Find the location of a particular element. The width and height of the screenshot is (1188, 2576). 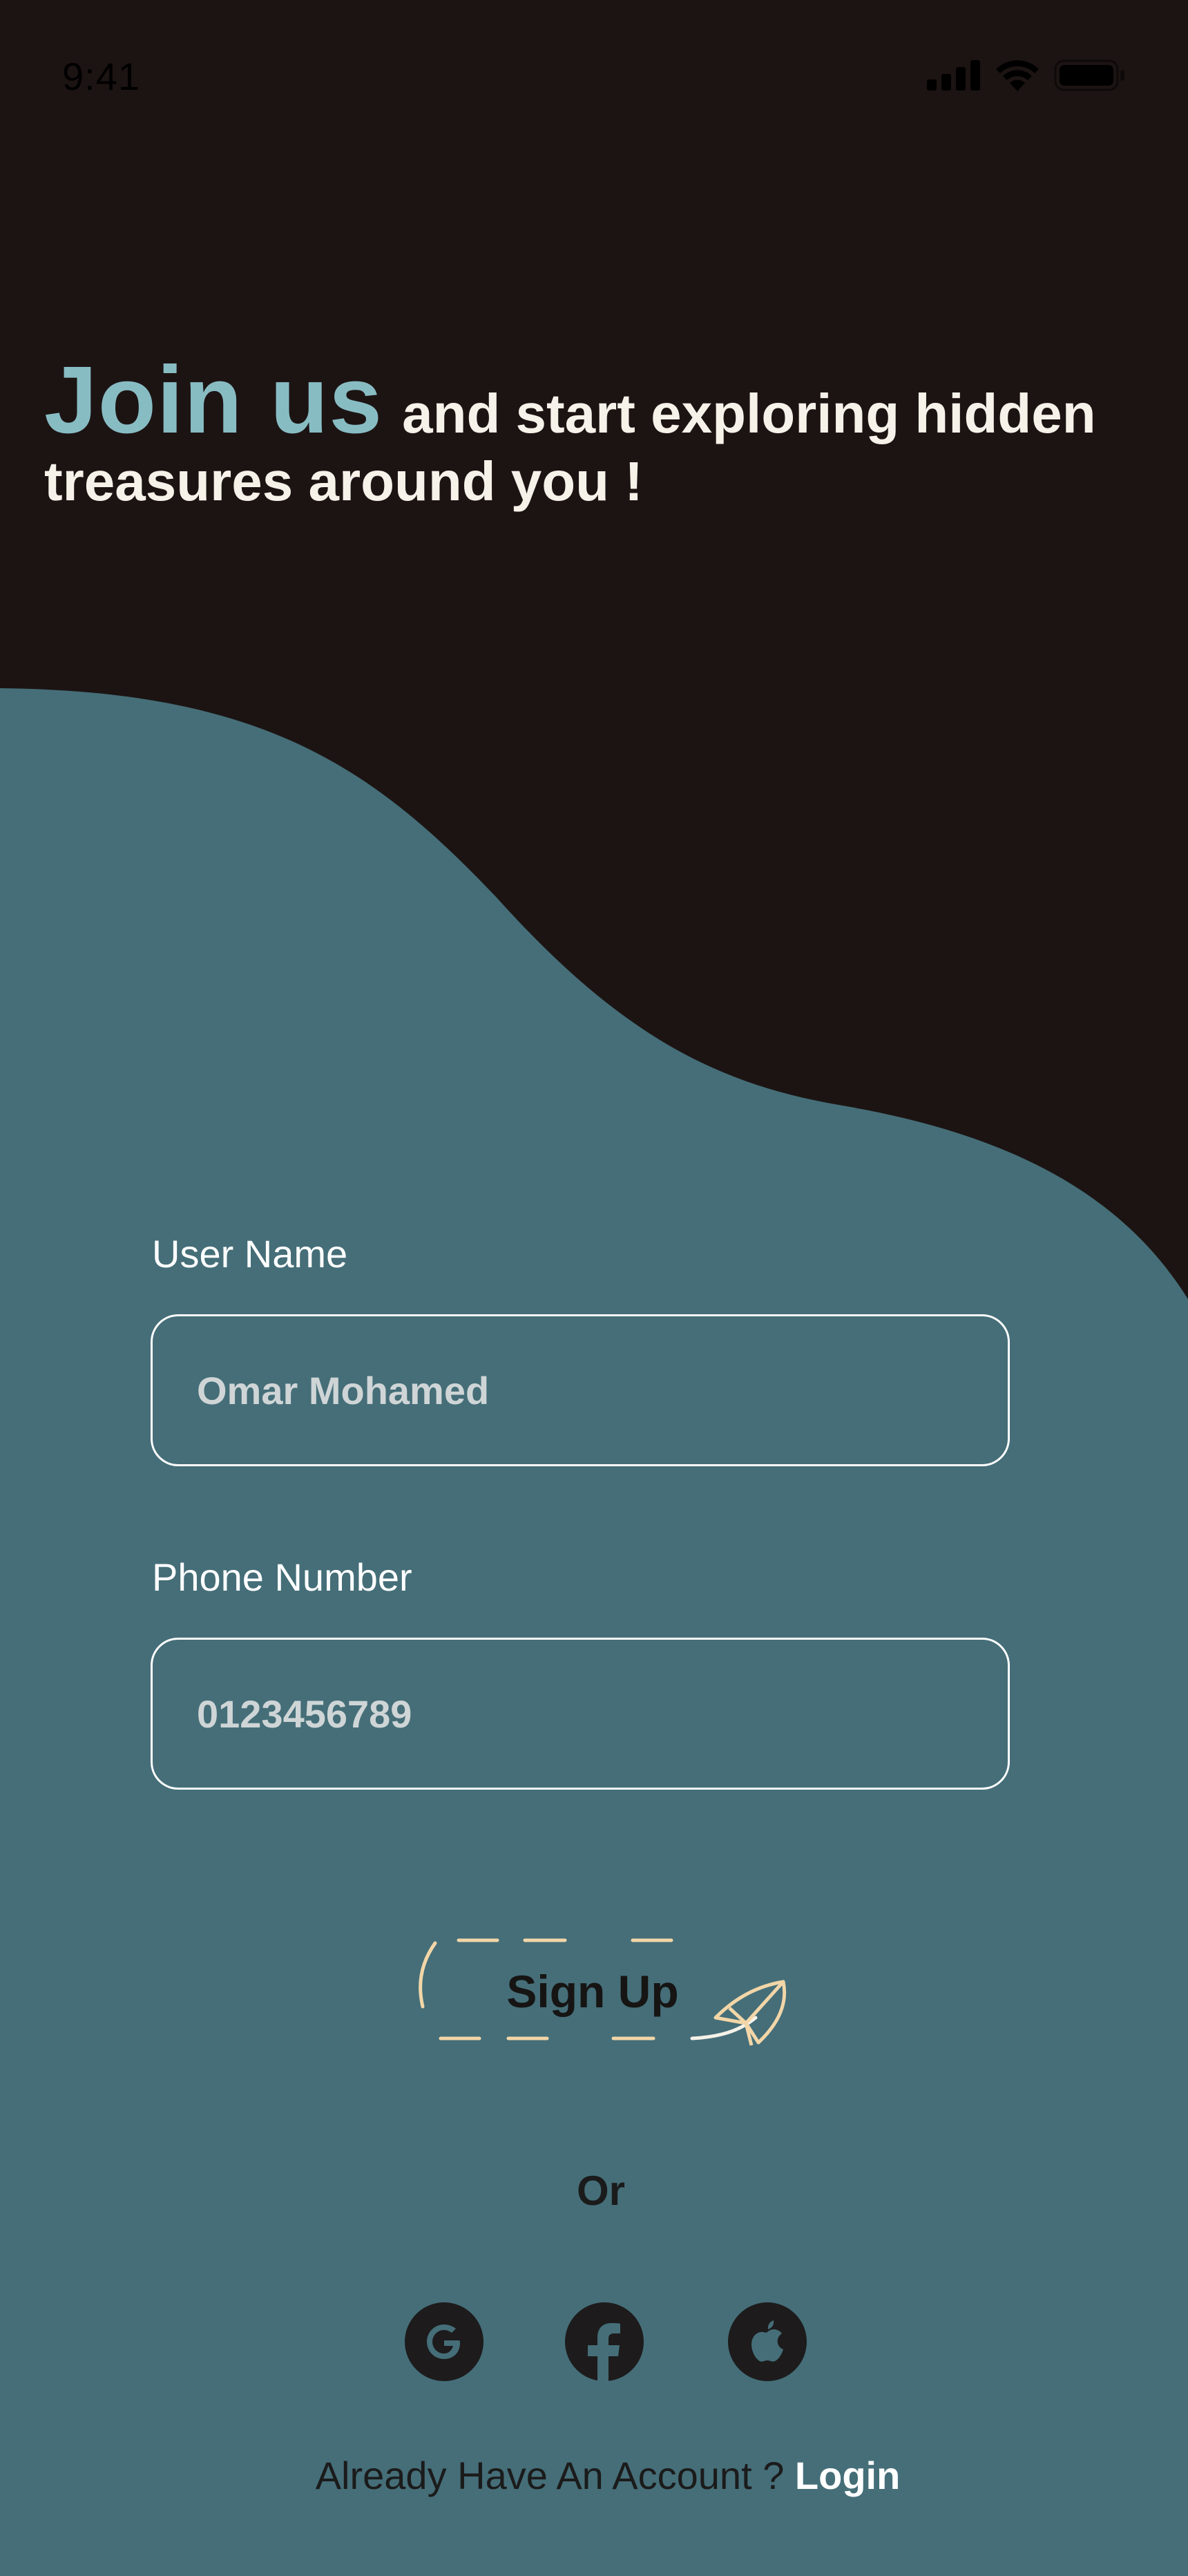

login-prompt-text: Already Have An Account ? is located at coordinates (550, 2475).